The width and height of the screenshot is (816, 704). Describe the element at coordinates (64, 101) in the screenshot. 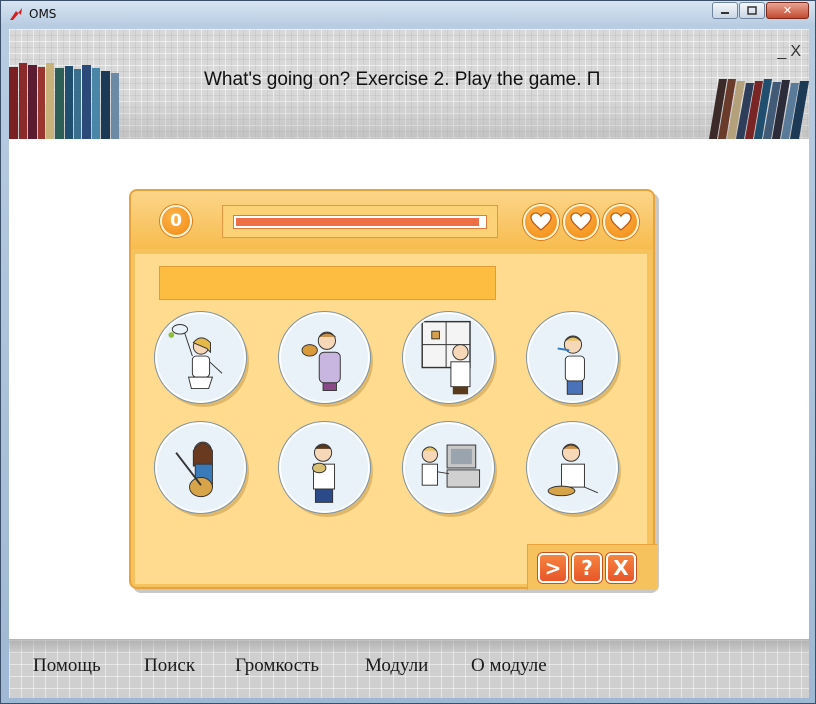

I see `bookshelf-left-icon` at that location.